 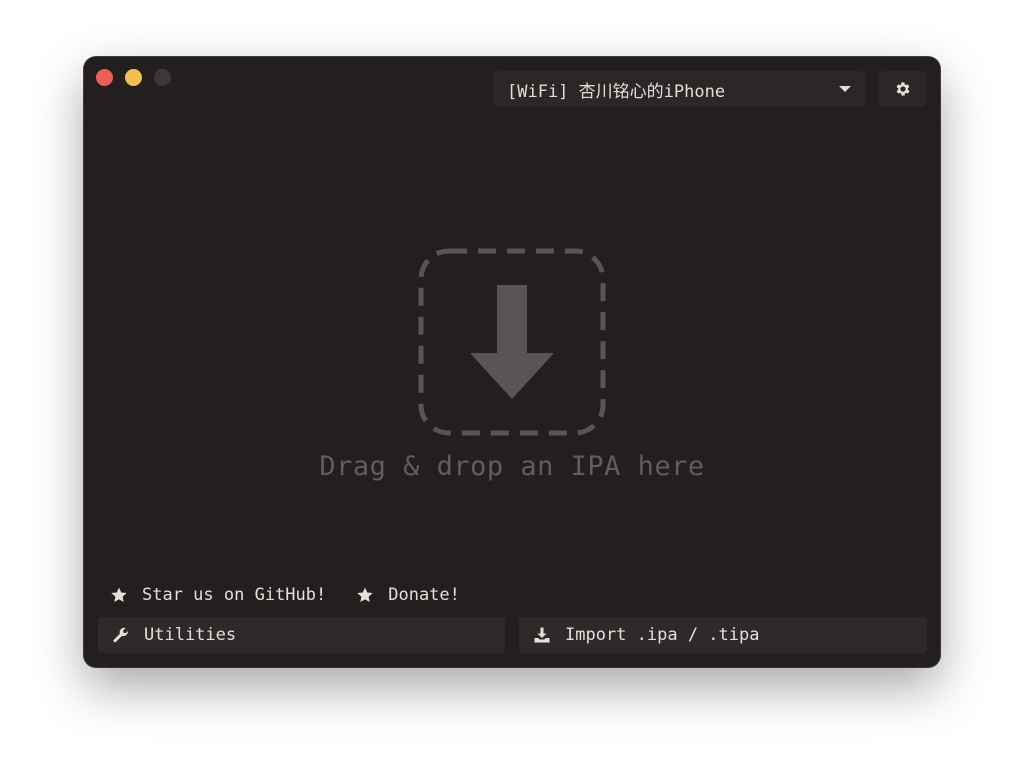 I want to click on github-link-label: Star us on GitHub!, so click(x=234, y=595).